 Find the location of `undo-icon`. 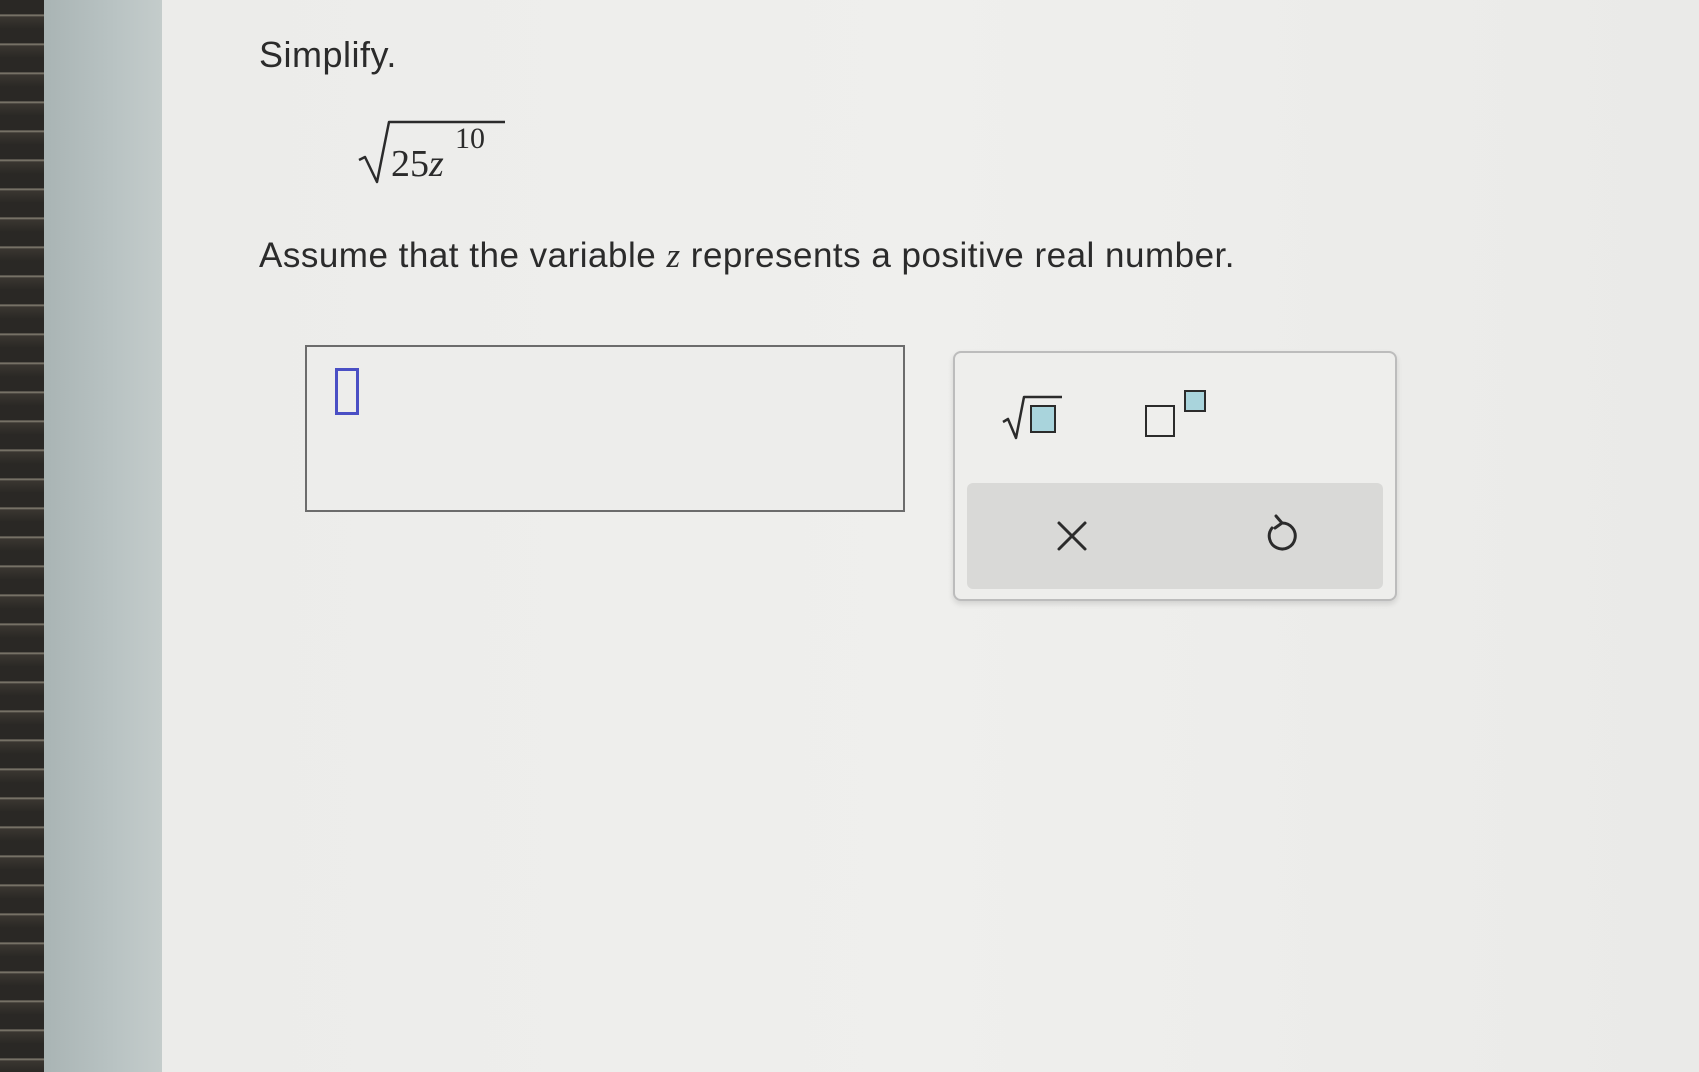

undo-icon is located at coordinates (1282, 532).